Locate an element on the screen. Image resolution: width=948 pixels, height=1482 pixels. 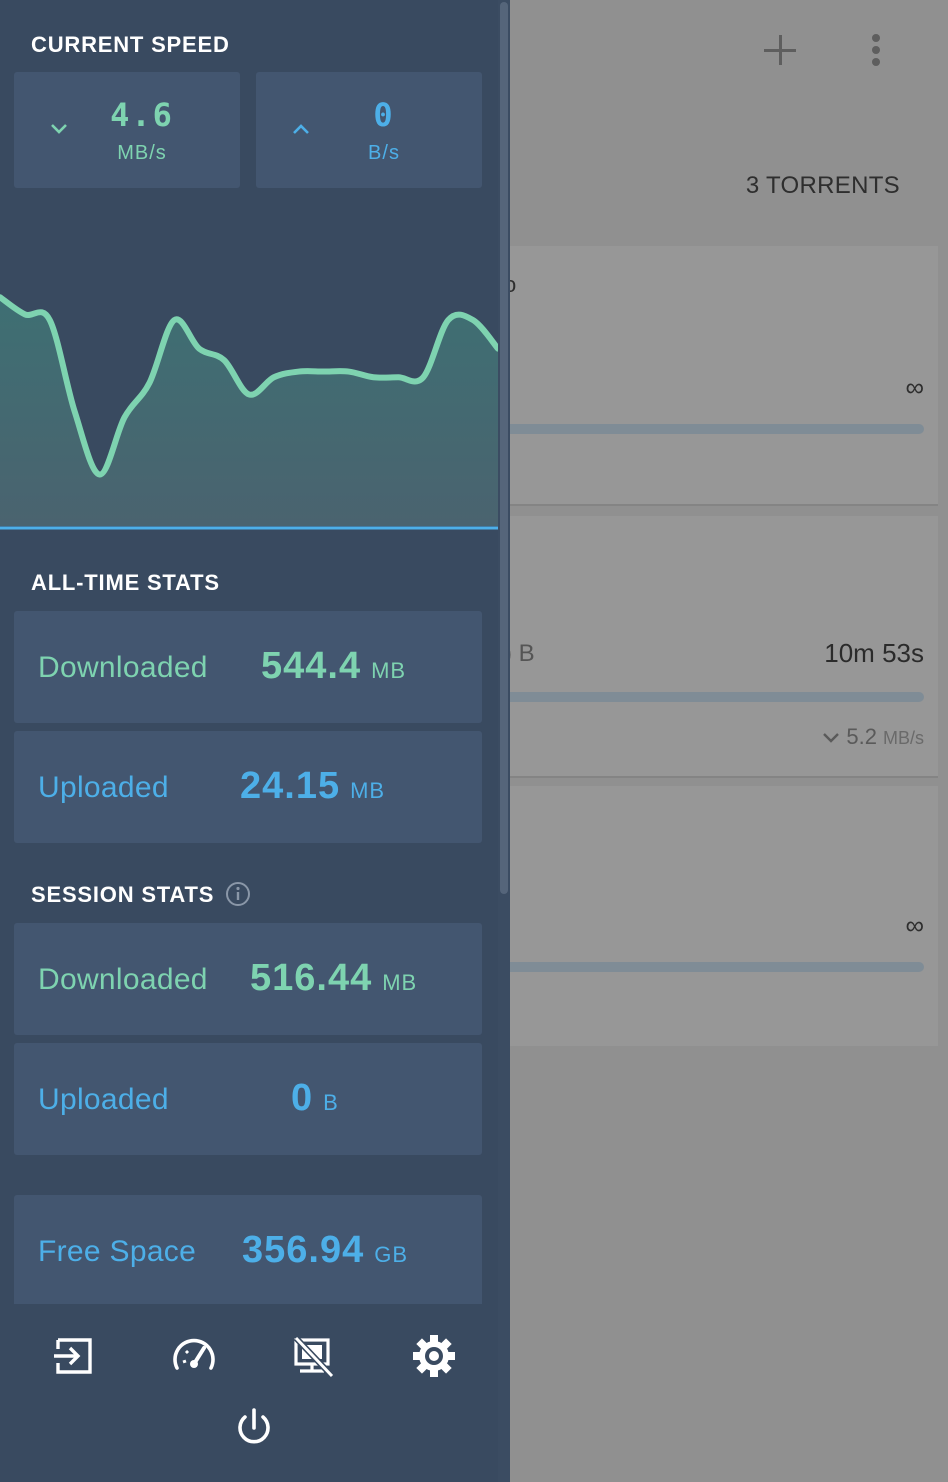
session-downloaded-value: 516.44 MB is located at coordinates (333, 978).